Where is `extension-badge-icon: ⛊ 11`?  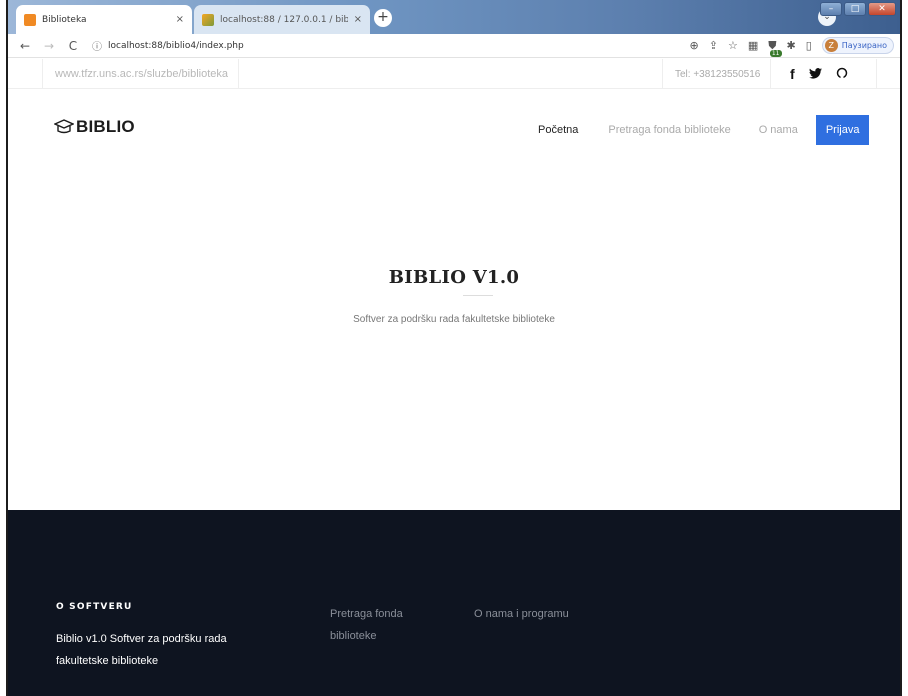
extension-badge-icon: ⛊ 11 is located at coordinates (775, 48).